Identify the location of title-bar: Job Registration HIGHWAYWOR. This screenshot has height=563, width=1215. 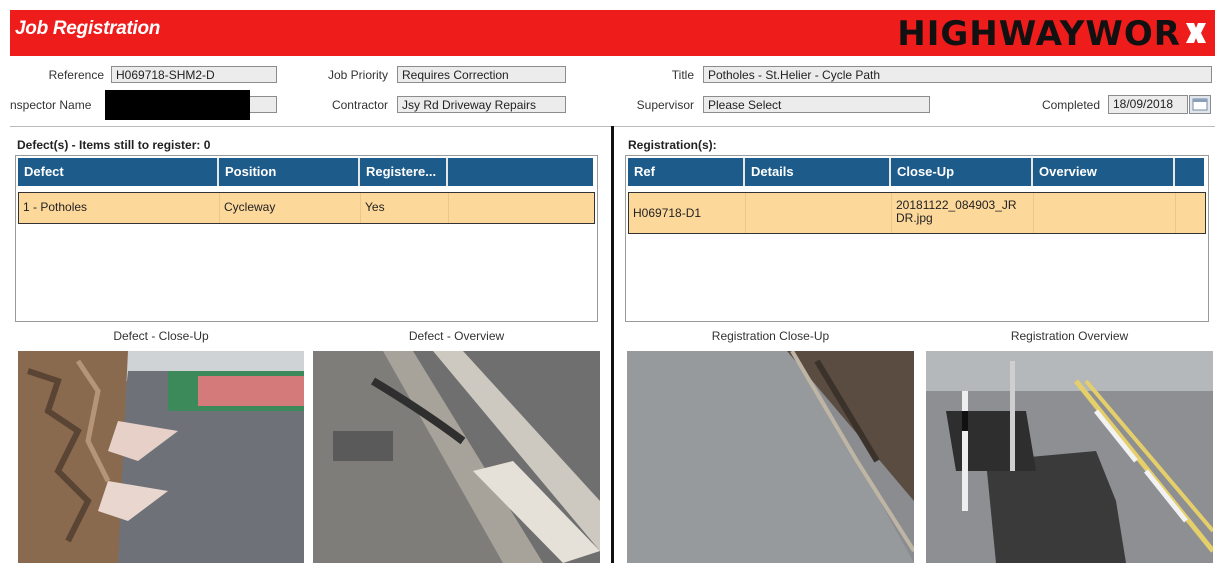
(612, 33).